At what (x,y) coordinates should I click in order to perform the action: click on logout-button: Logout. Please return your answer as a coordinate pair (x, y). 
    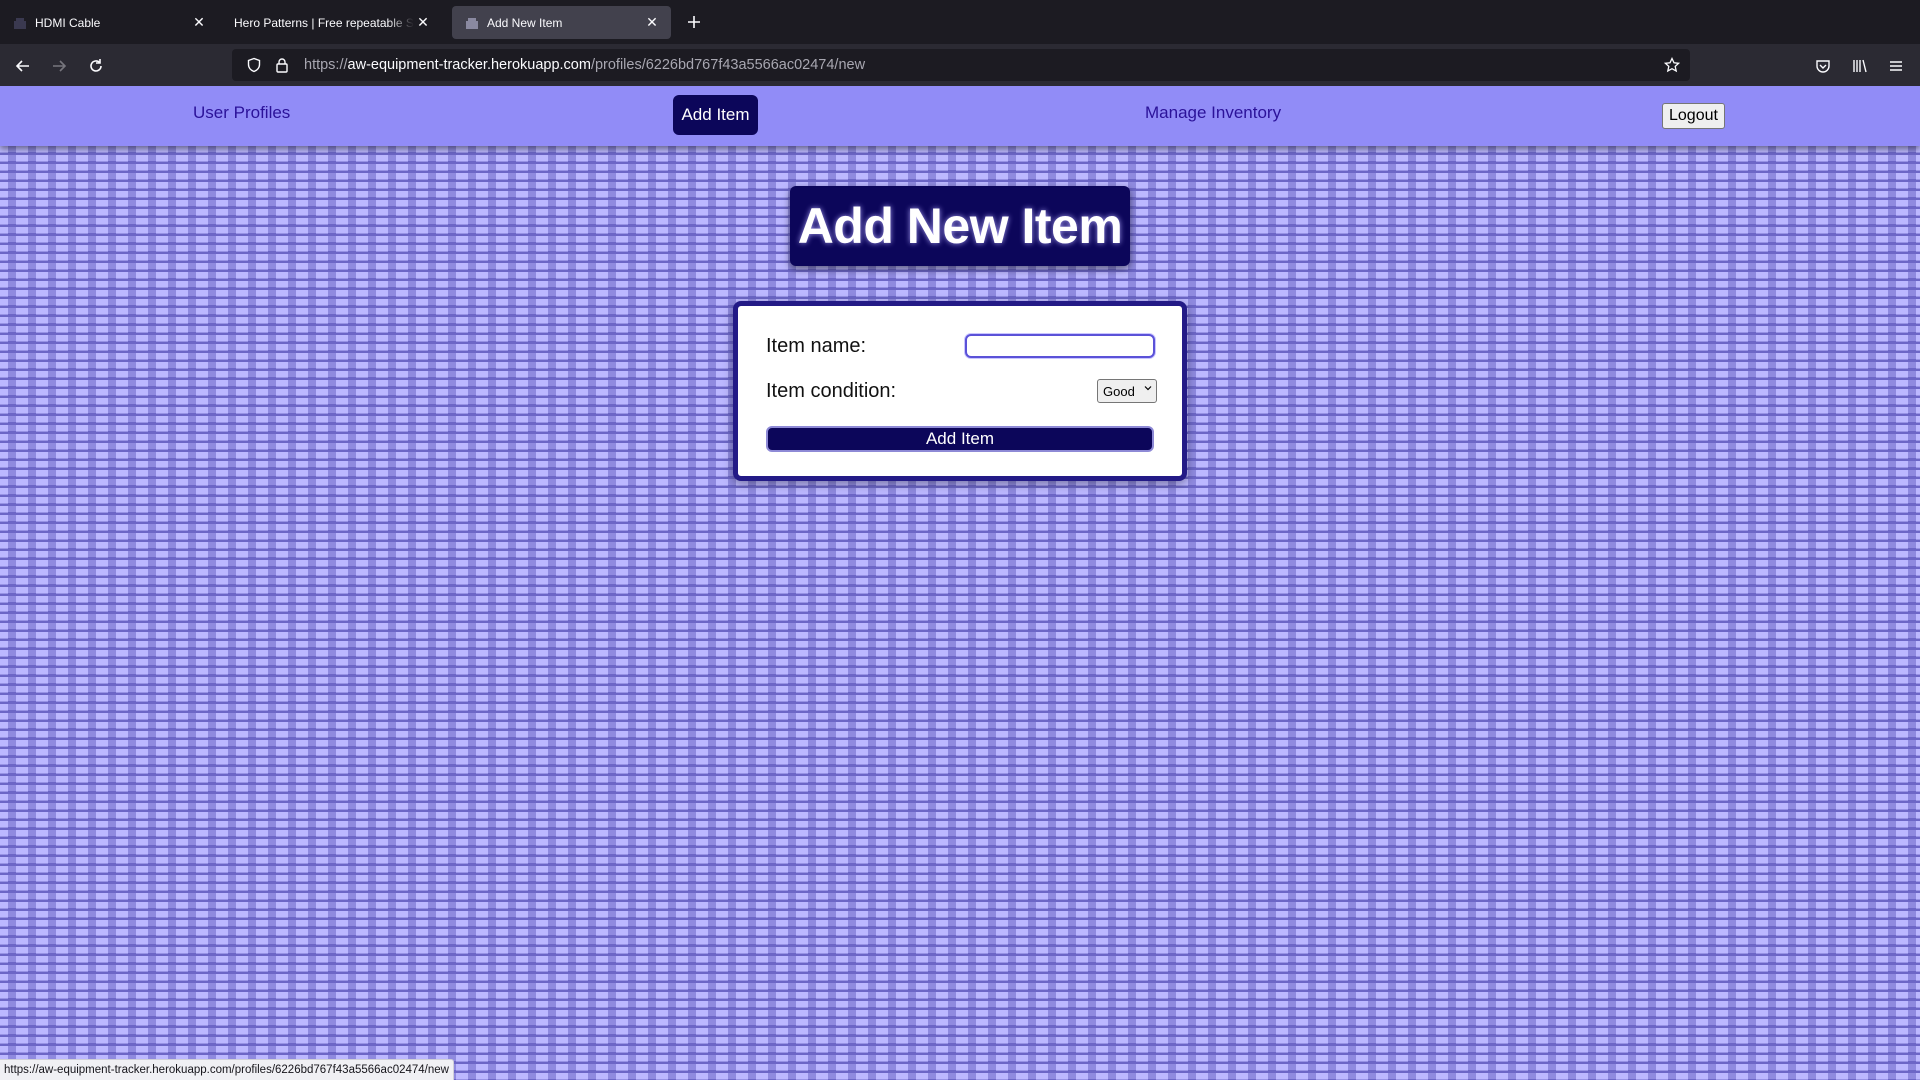
    Looking at the image, I should click on (1693, 116).